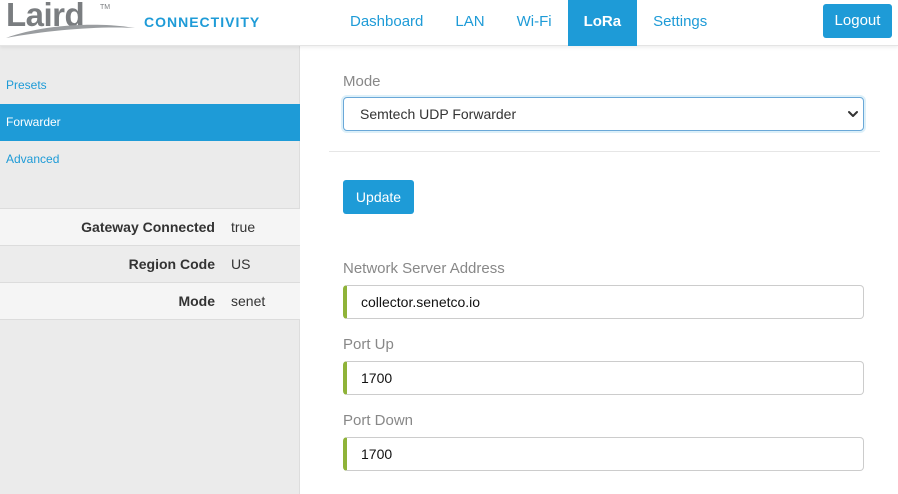  I want to click on laird-logo: Laird TM, so click(69, 22).